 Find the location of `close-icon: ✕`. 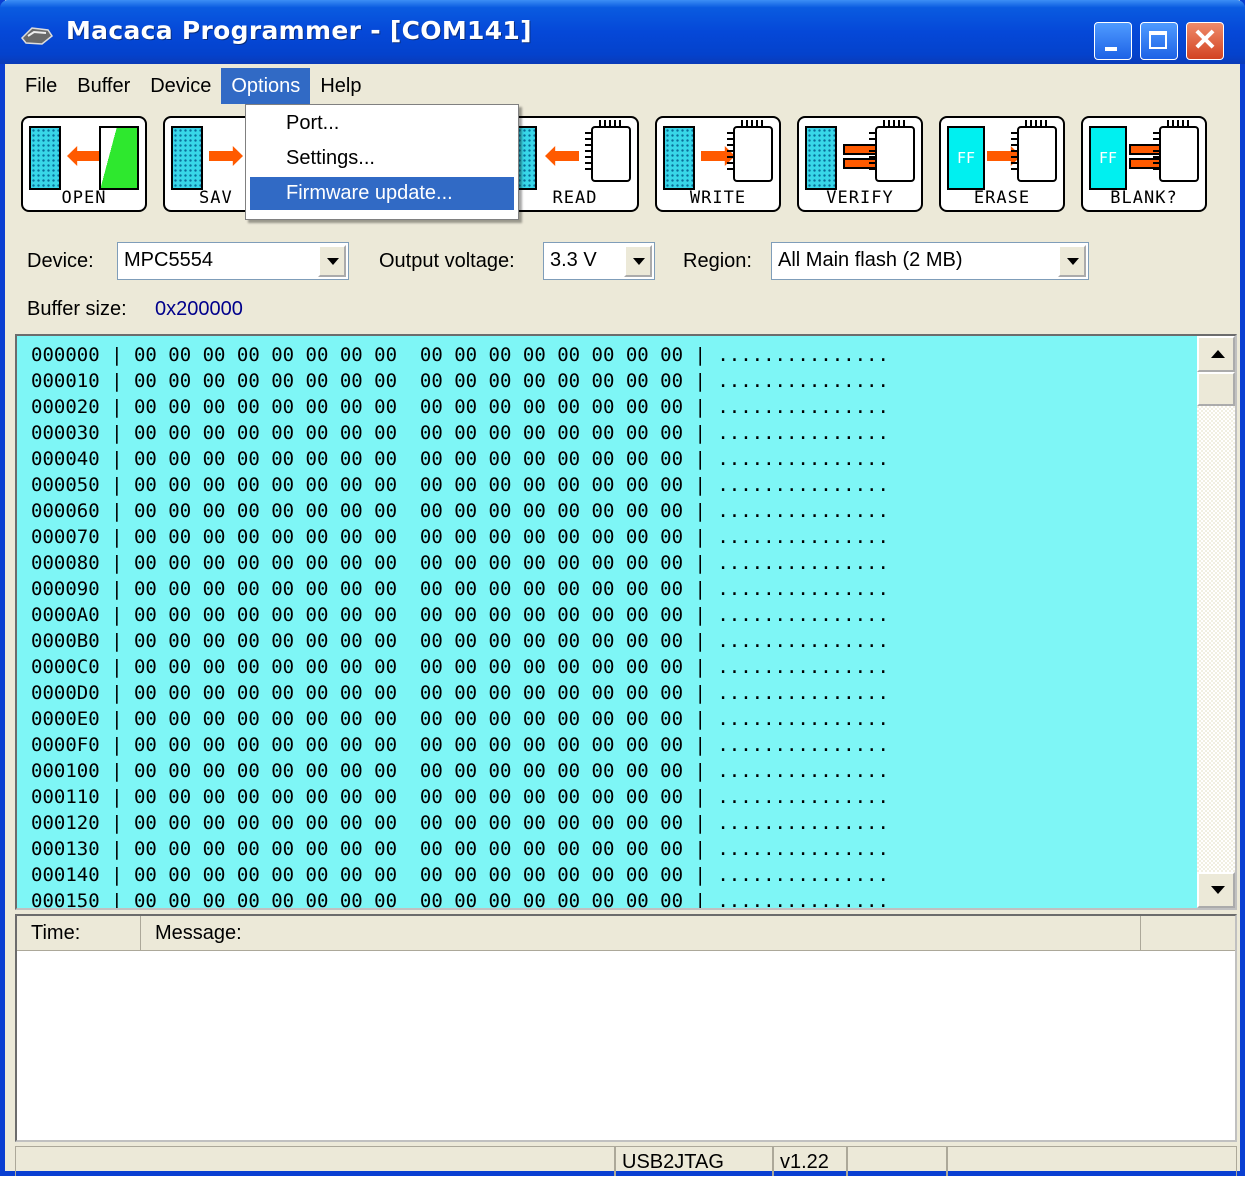

close-icon: ✕ is located at coordinates (1205, 40).